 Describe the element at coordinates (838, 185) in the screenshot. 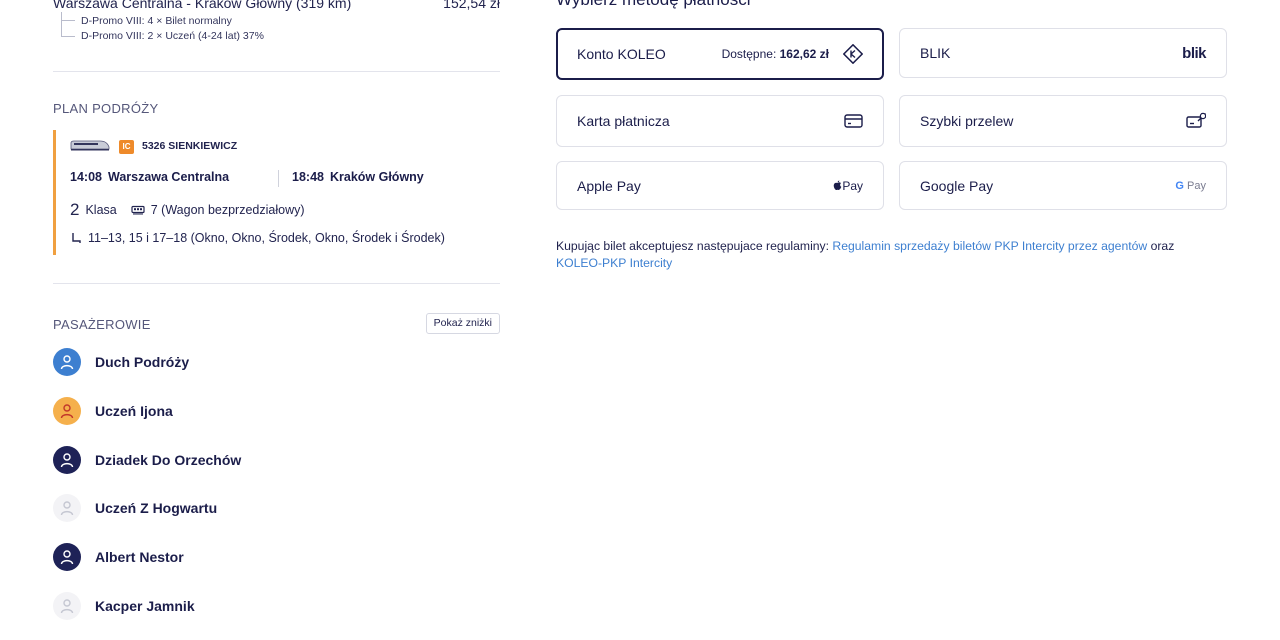

I see `apple-icon` at that location.